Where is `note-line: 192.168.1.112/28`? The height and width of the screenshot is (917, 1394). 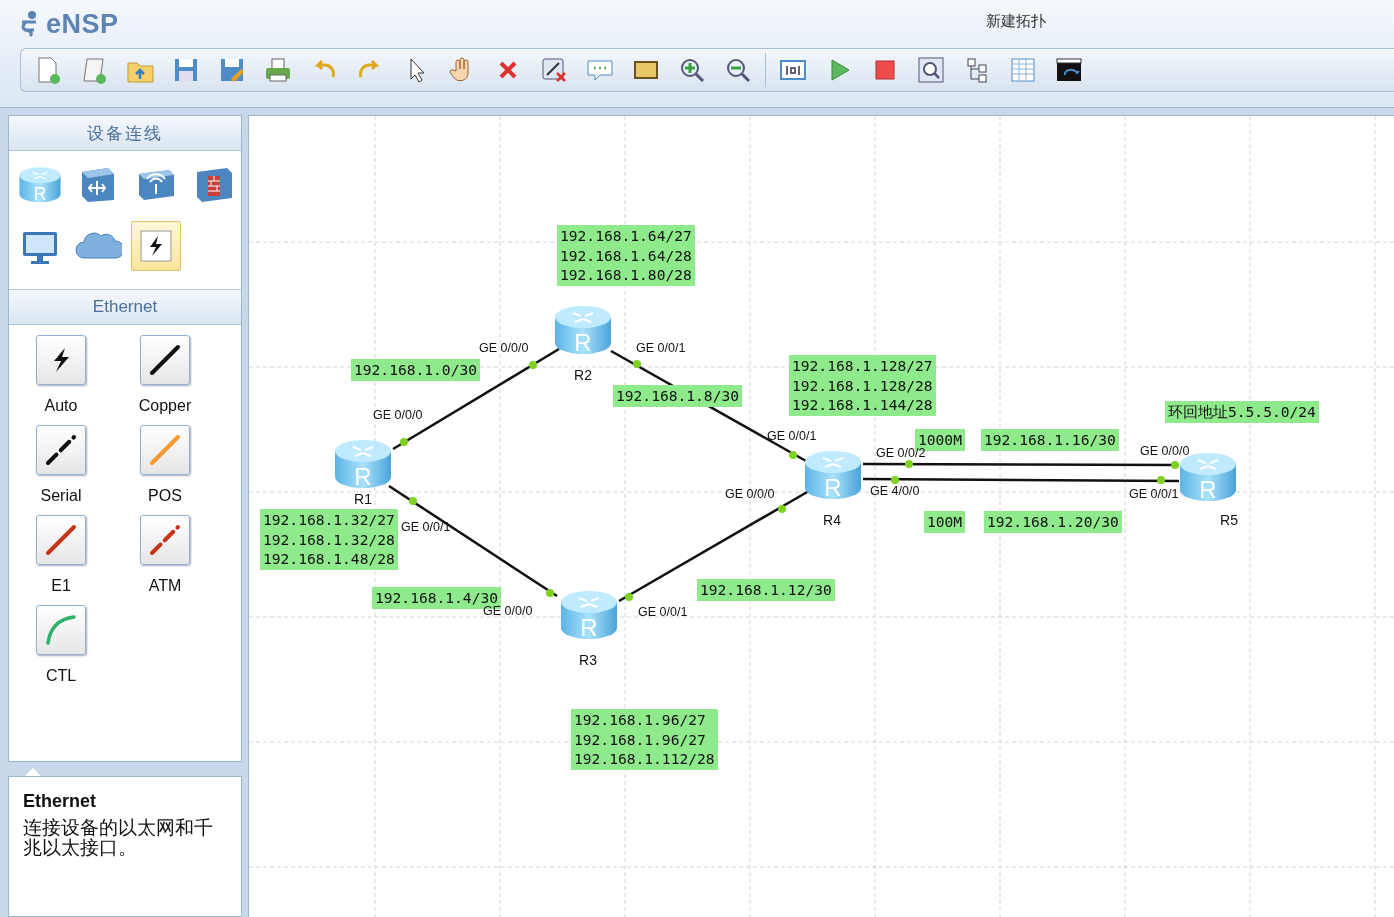 note-line: 192.168.1.112/28 is located at coordinates (644, 759).